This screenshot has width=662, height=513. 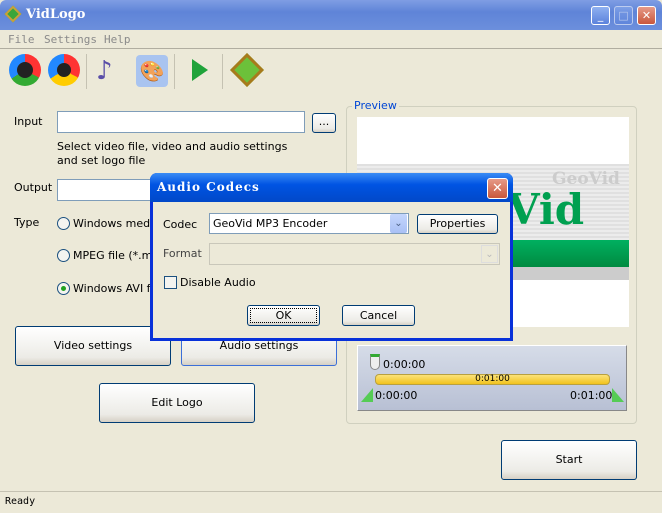 I want to click on codec-select: GeoVid MP3 Encoder ⌄, so click(x=309, y=223).